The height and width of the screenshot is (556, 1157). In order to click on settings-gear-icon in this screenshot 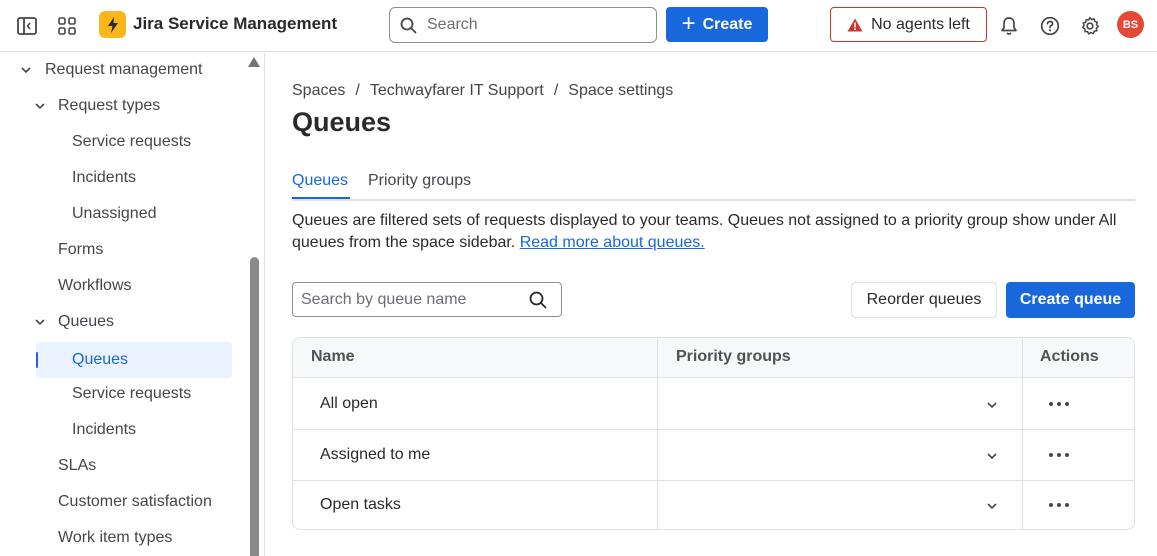, I will do `click(1090, 26)`.